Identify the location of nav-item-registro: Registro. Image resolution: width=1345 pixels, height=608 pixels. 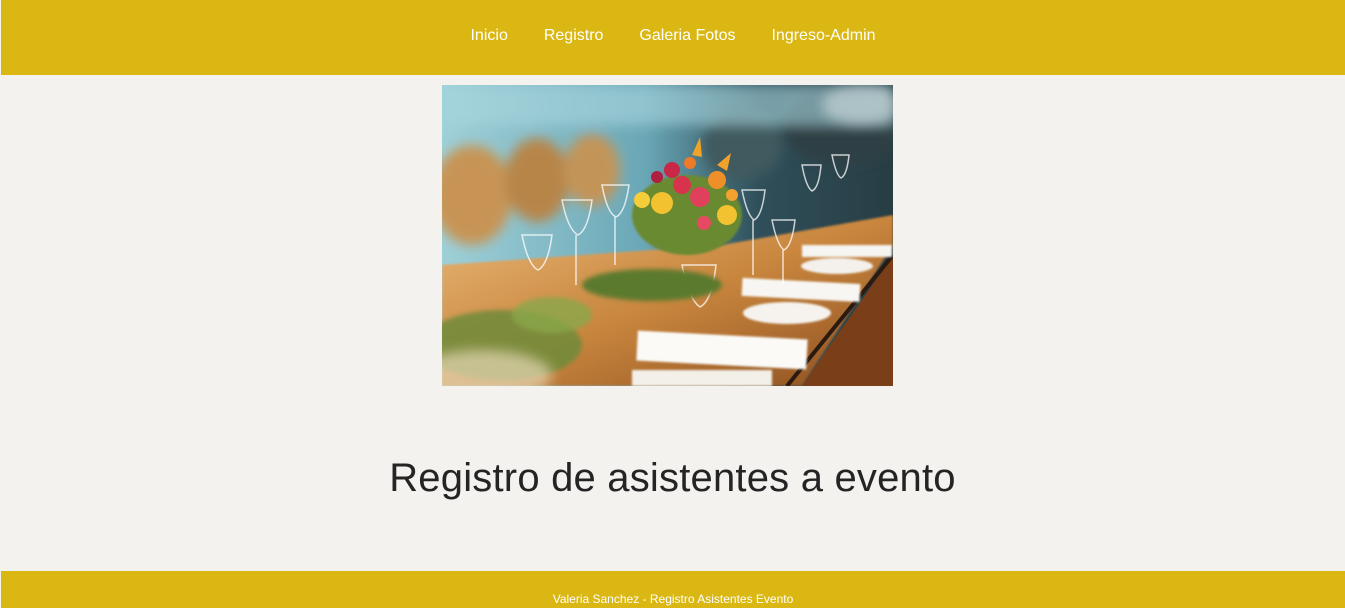
(574, 36).